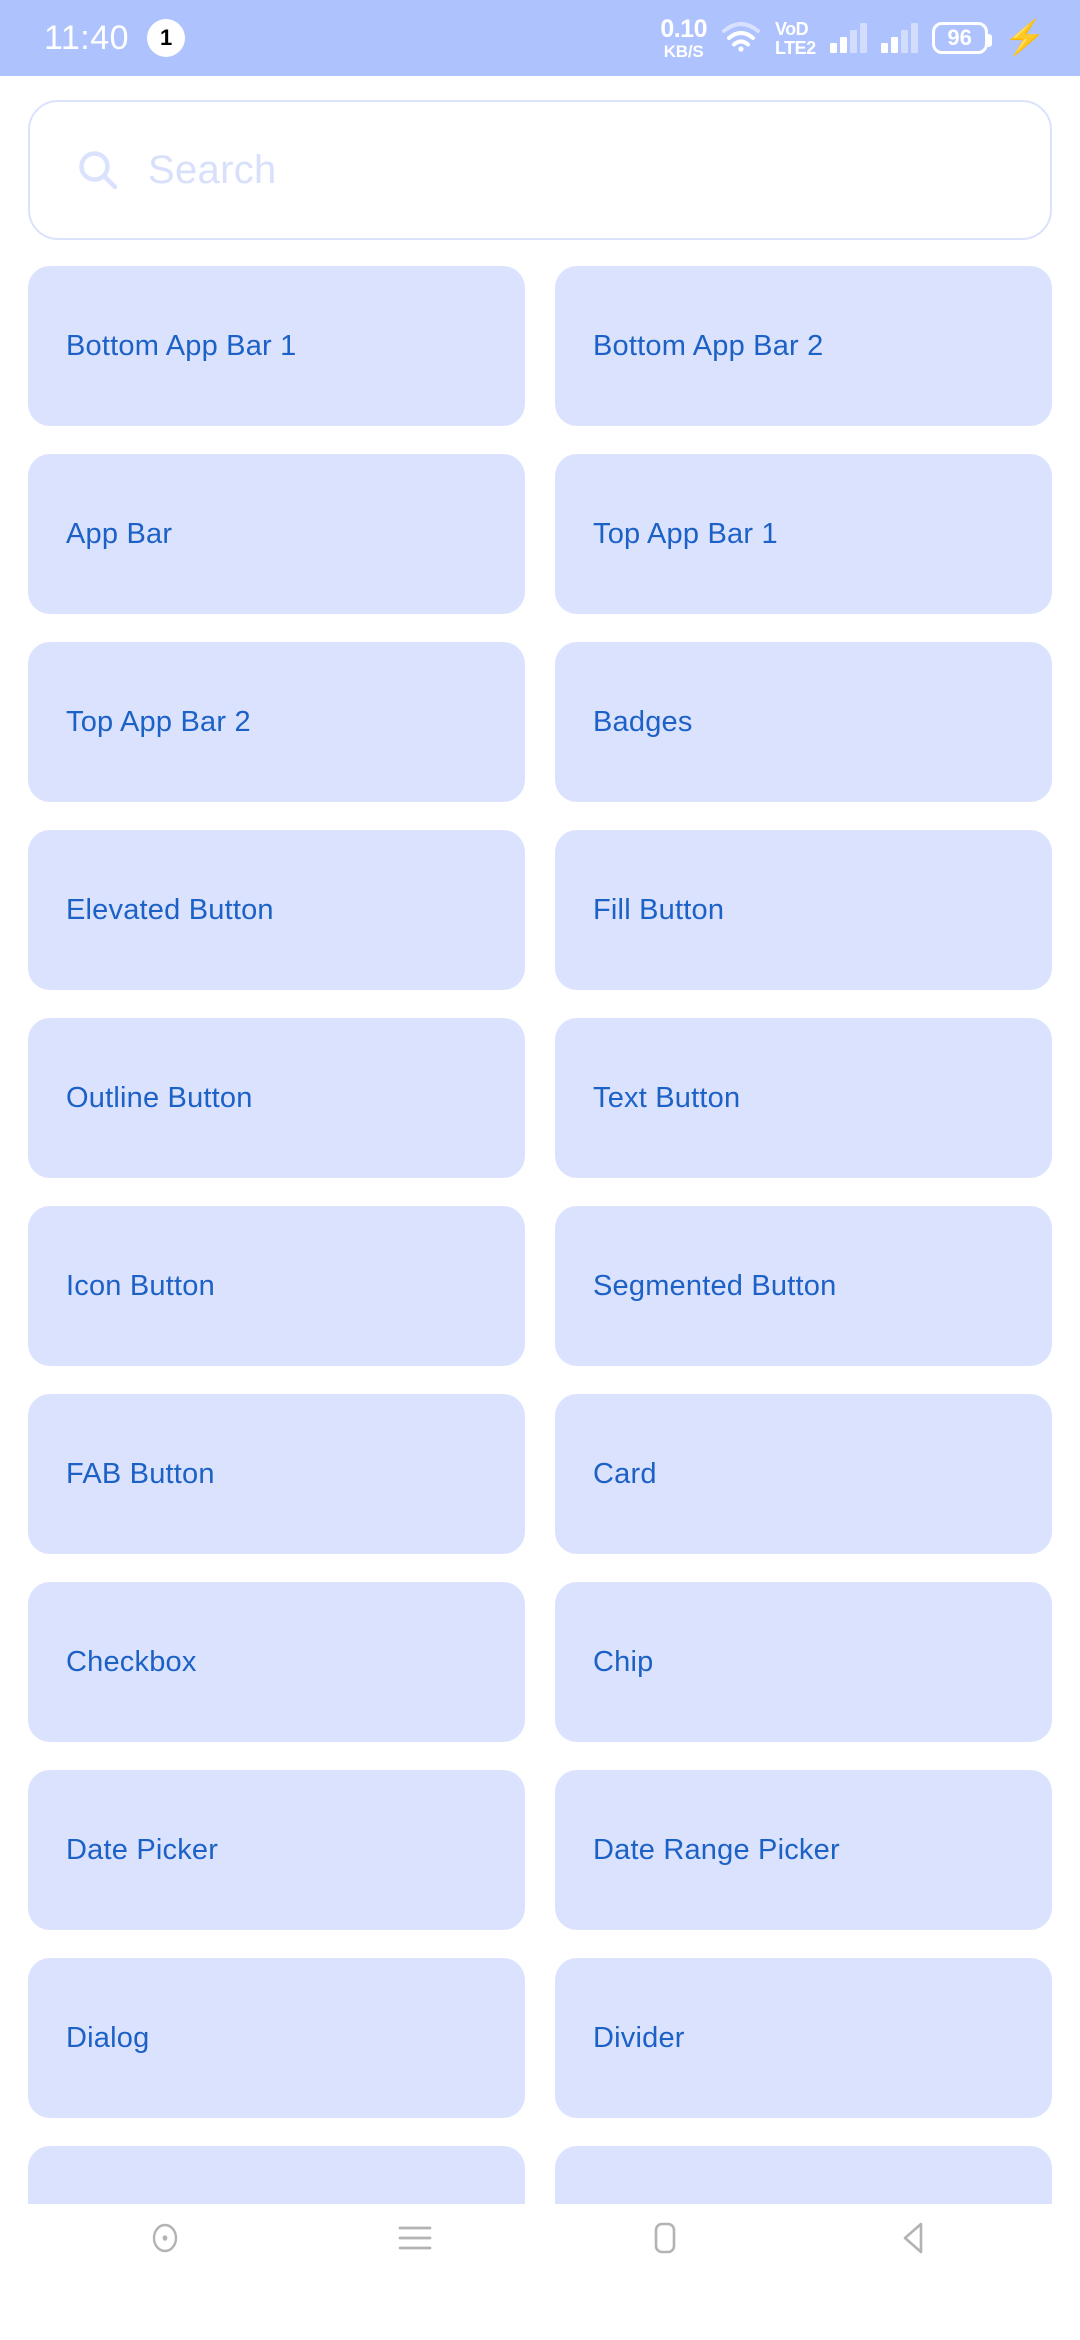 The width and height of the screenshot is (1080, 2340). I want to click on search-container: Search, so click(540, 158).